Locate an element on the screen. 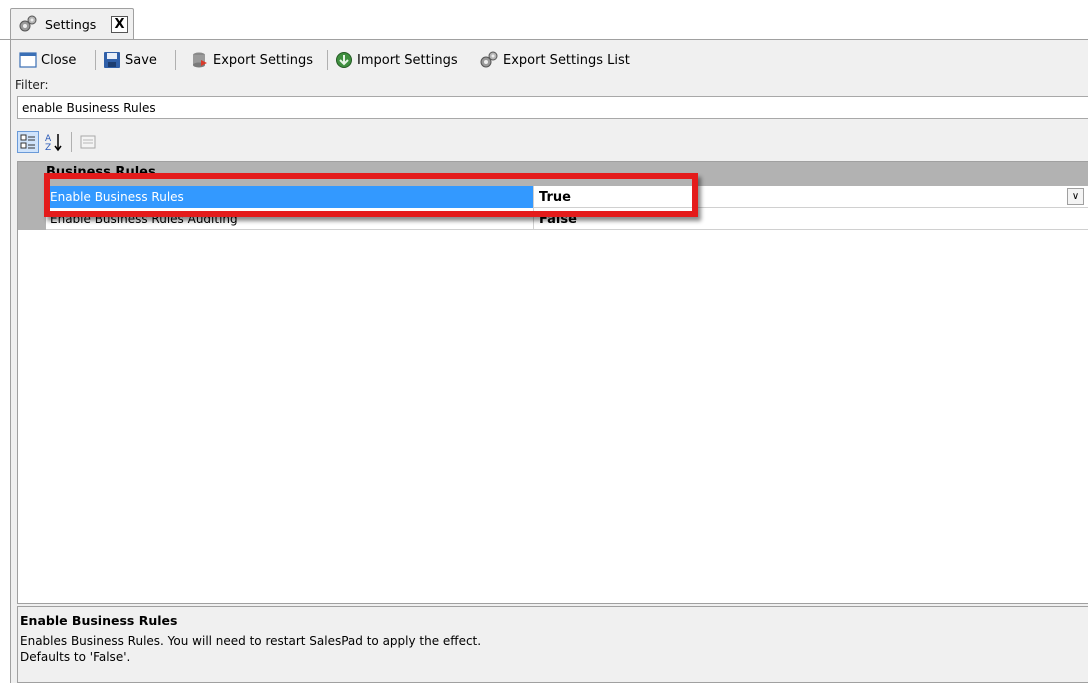  categorized-view-button is located at coordinates (28, 142).